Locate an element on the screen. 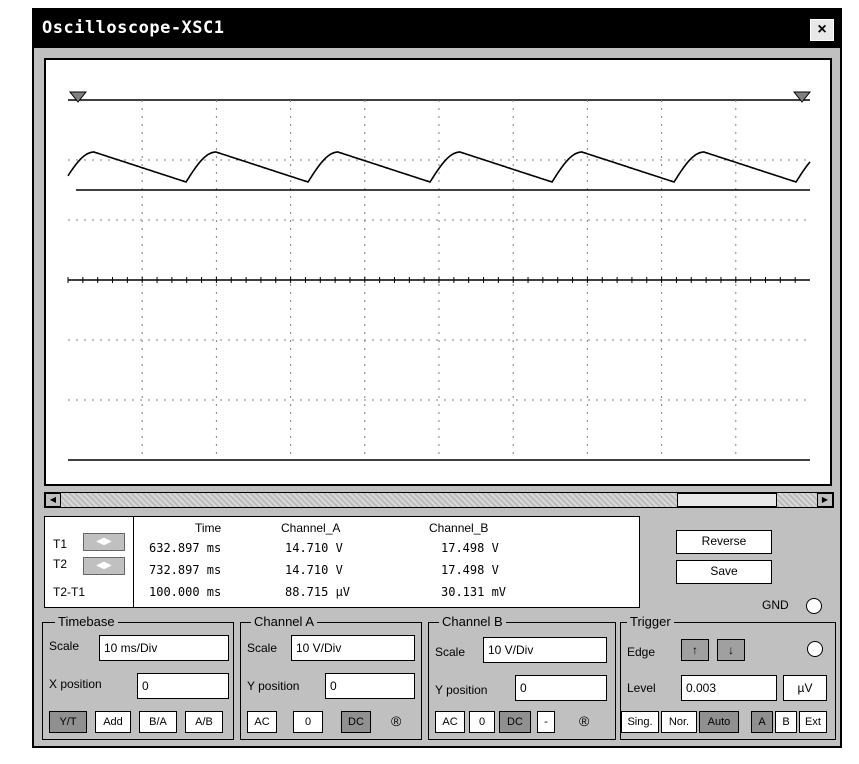 This screenshot has width=859, height=764. channel-b-zero-button: 0 is located at coordinates (482, 722).